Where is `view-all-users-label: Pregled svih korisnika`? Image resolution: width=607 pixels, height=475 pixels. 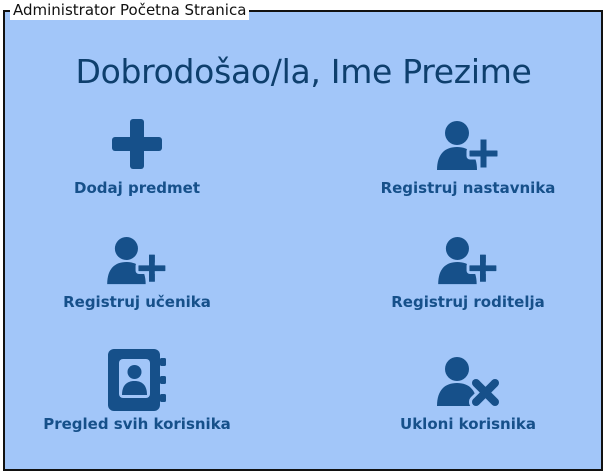 view-all-users-label: Pregled svih korisnika is located at coordinates (137, 424).